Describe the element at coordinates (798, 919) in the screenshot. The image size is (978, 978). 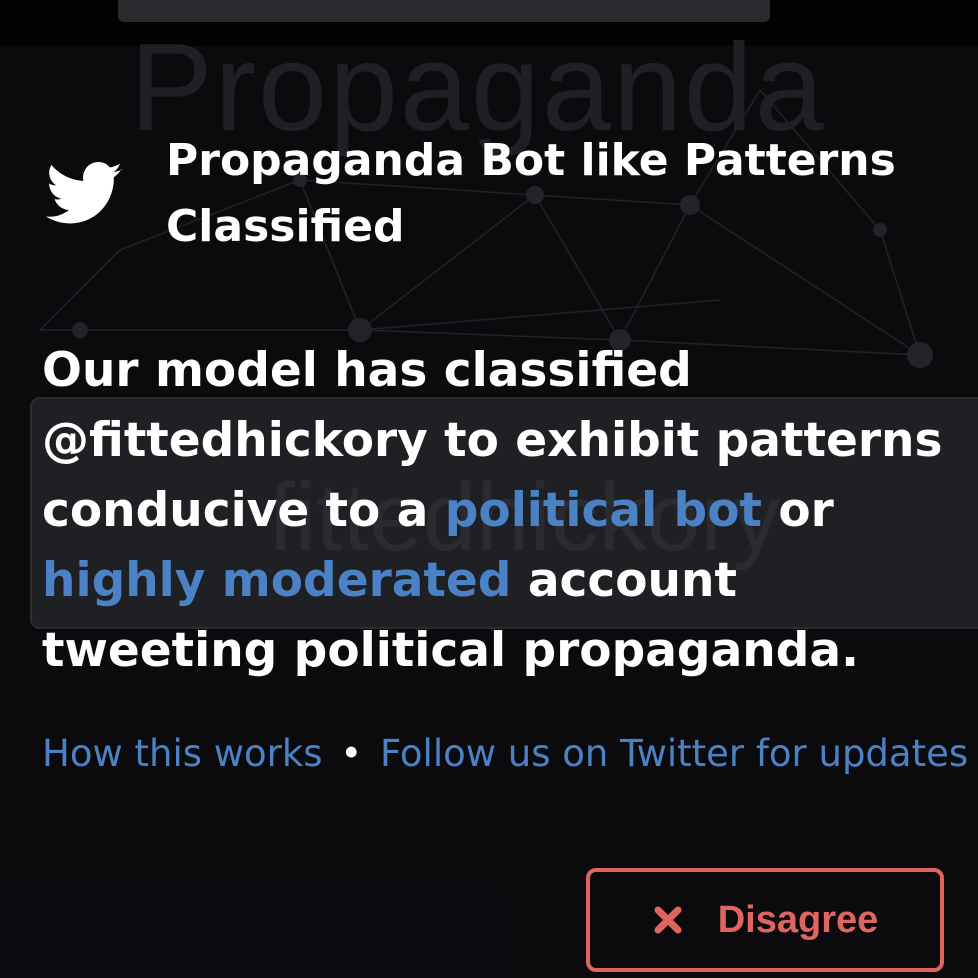
I see `disagree-label: Disagree` at that location.